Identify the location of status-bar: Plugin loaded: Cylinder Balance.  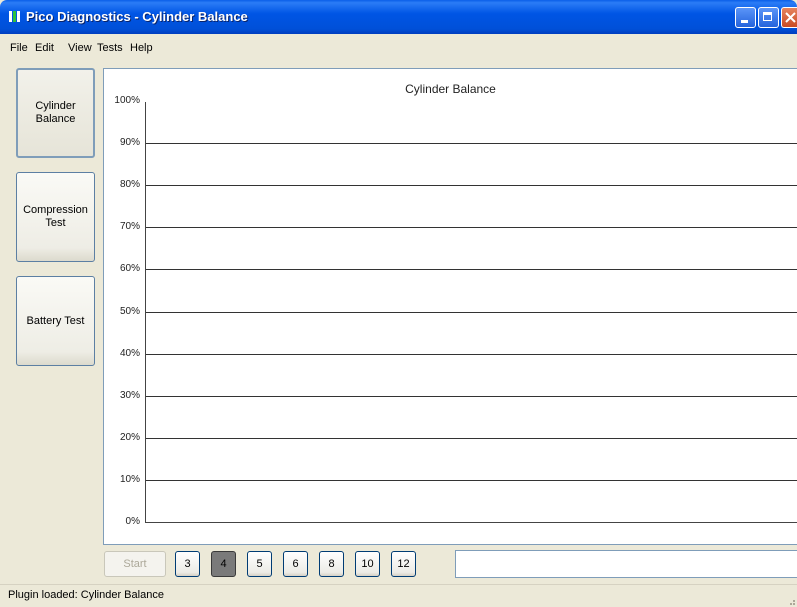
(398, 595).